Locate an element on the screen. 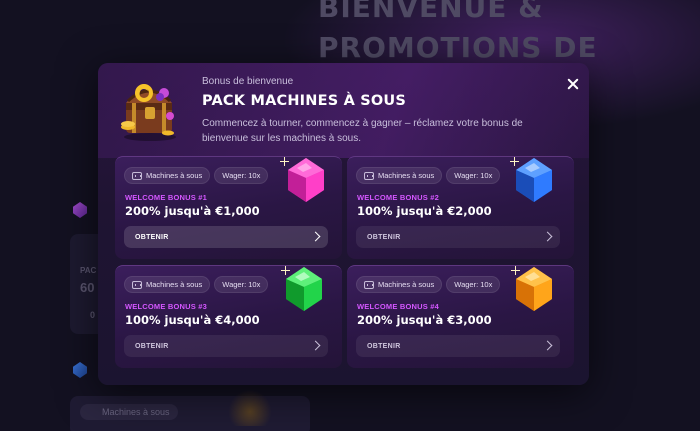 Image resolution: width=700 pixels, height=431 pixels. purple-gem-icon is located at coordinates (80, 210).